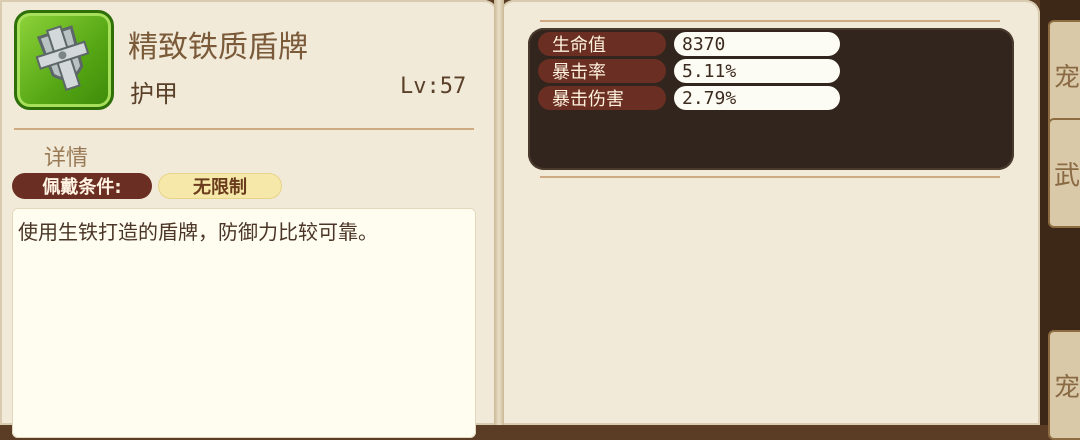 This screenshot has width=1080, height=440. I want to click on stat-name: 生命值, so click(602, 44).